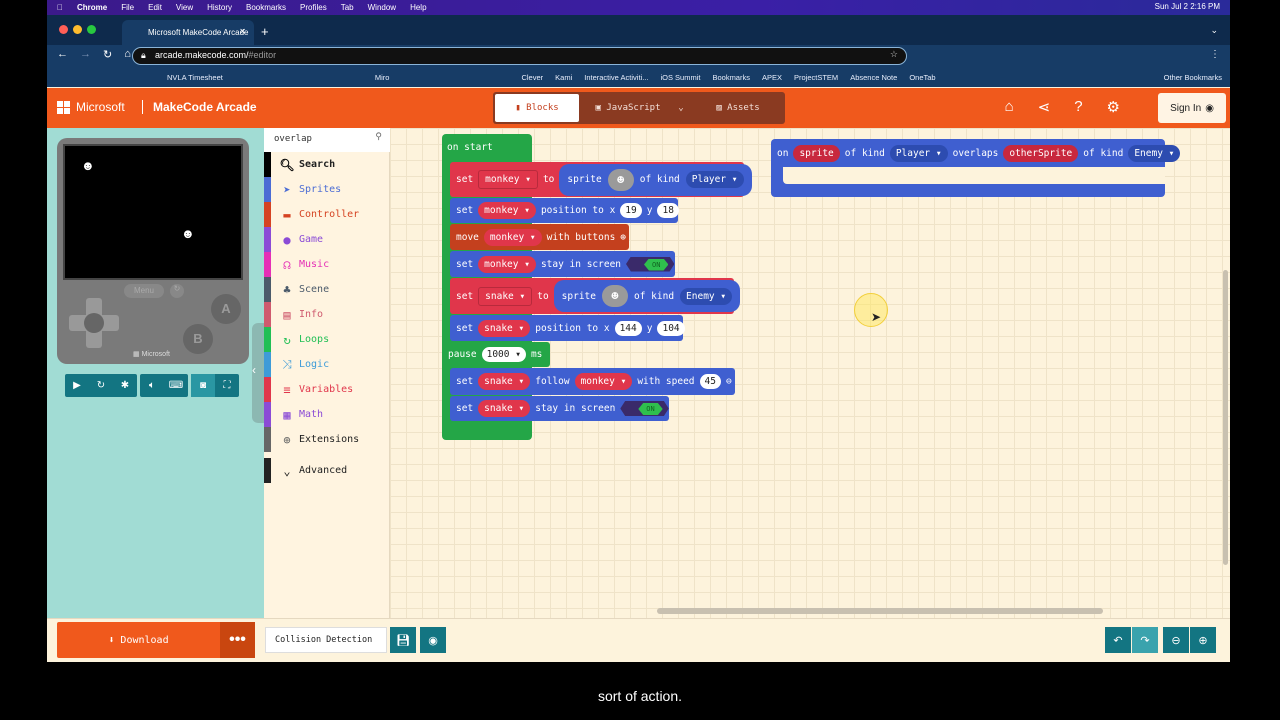  I want to click on menu-file: File, so click(127, 7).